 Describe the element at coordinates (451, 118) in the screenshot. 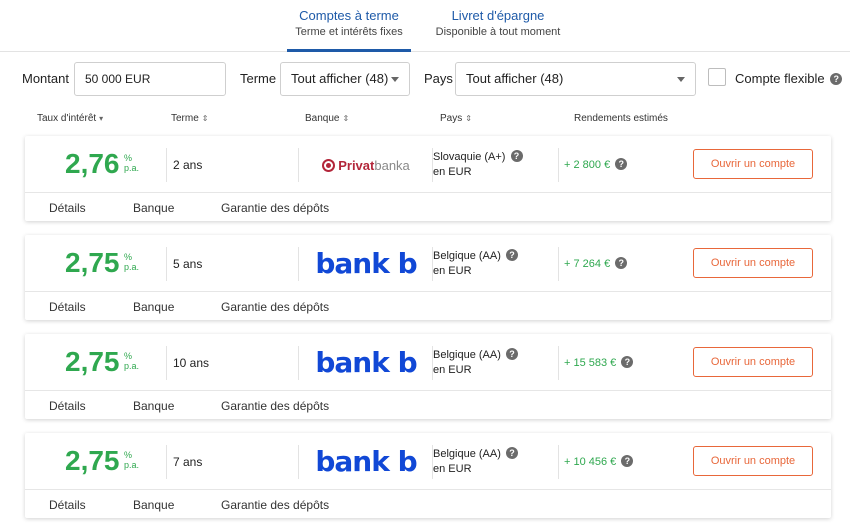

I see `column-header-country-text: Pays` at that location.